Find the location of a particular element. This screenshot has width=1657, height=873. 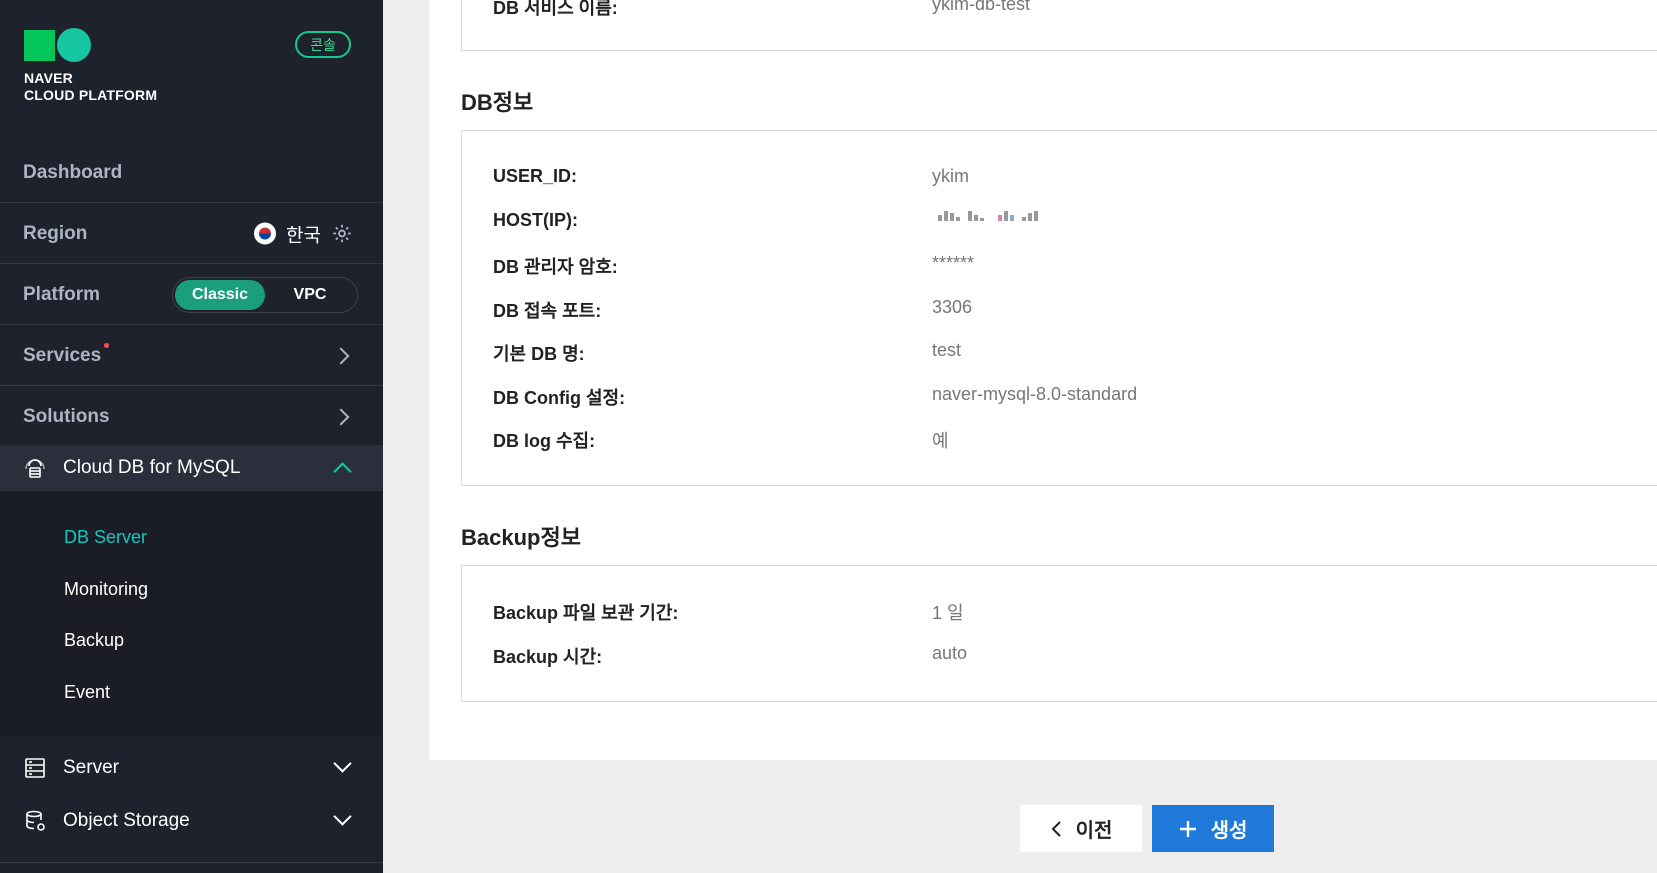

db-port-label: DB 접속 포트: is located at coordinates (547, 311).